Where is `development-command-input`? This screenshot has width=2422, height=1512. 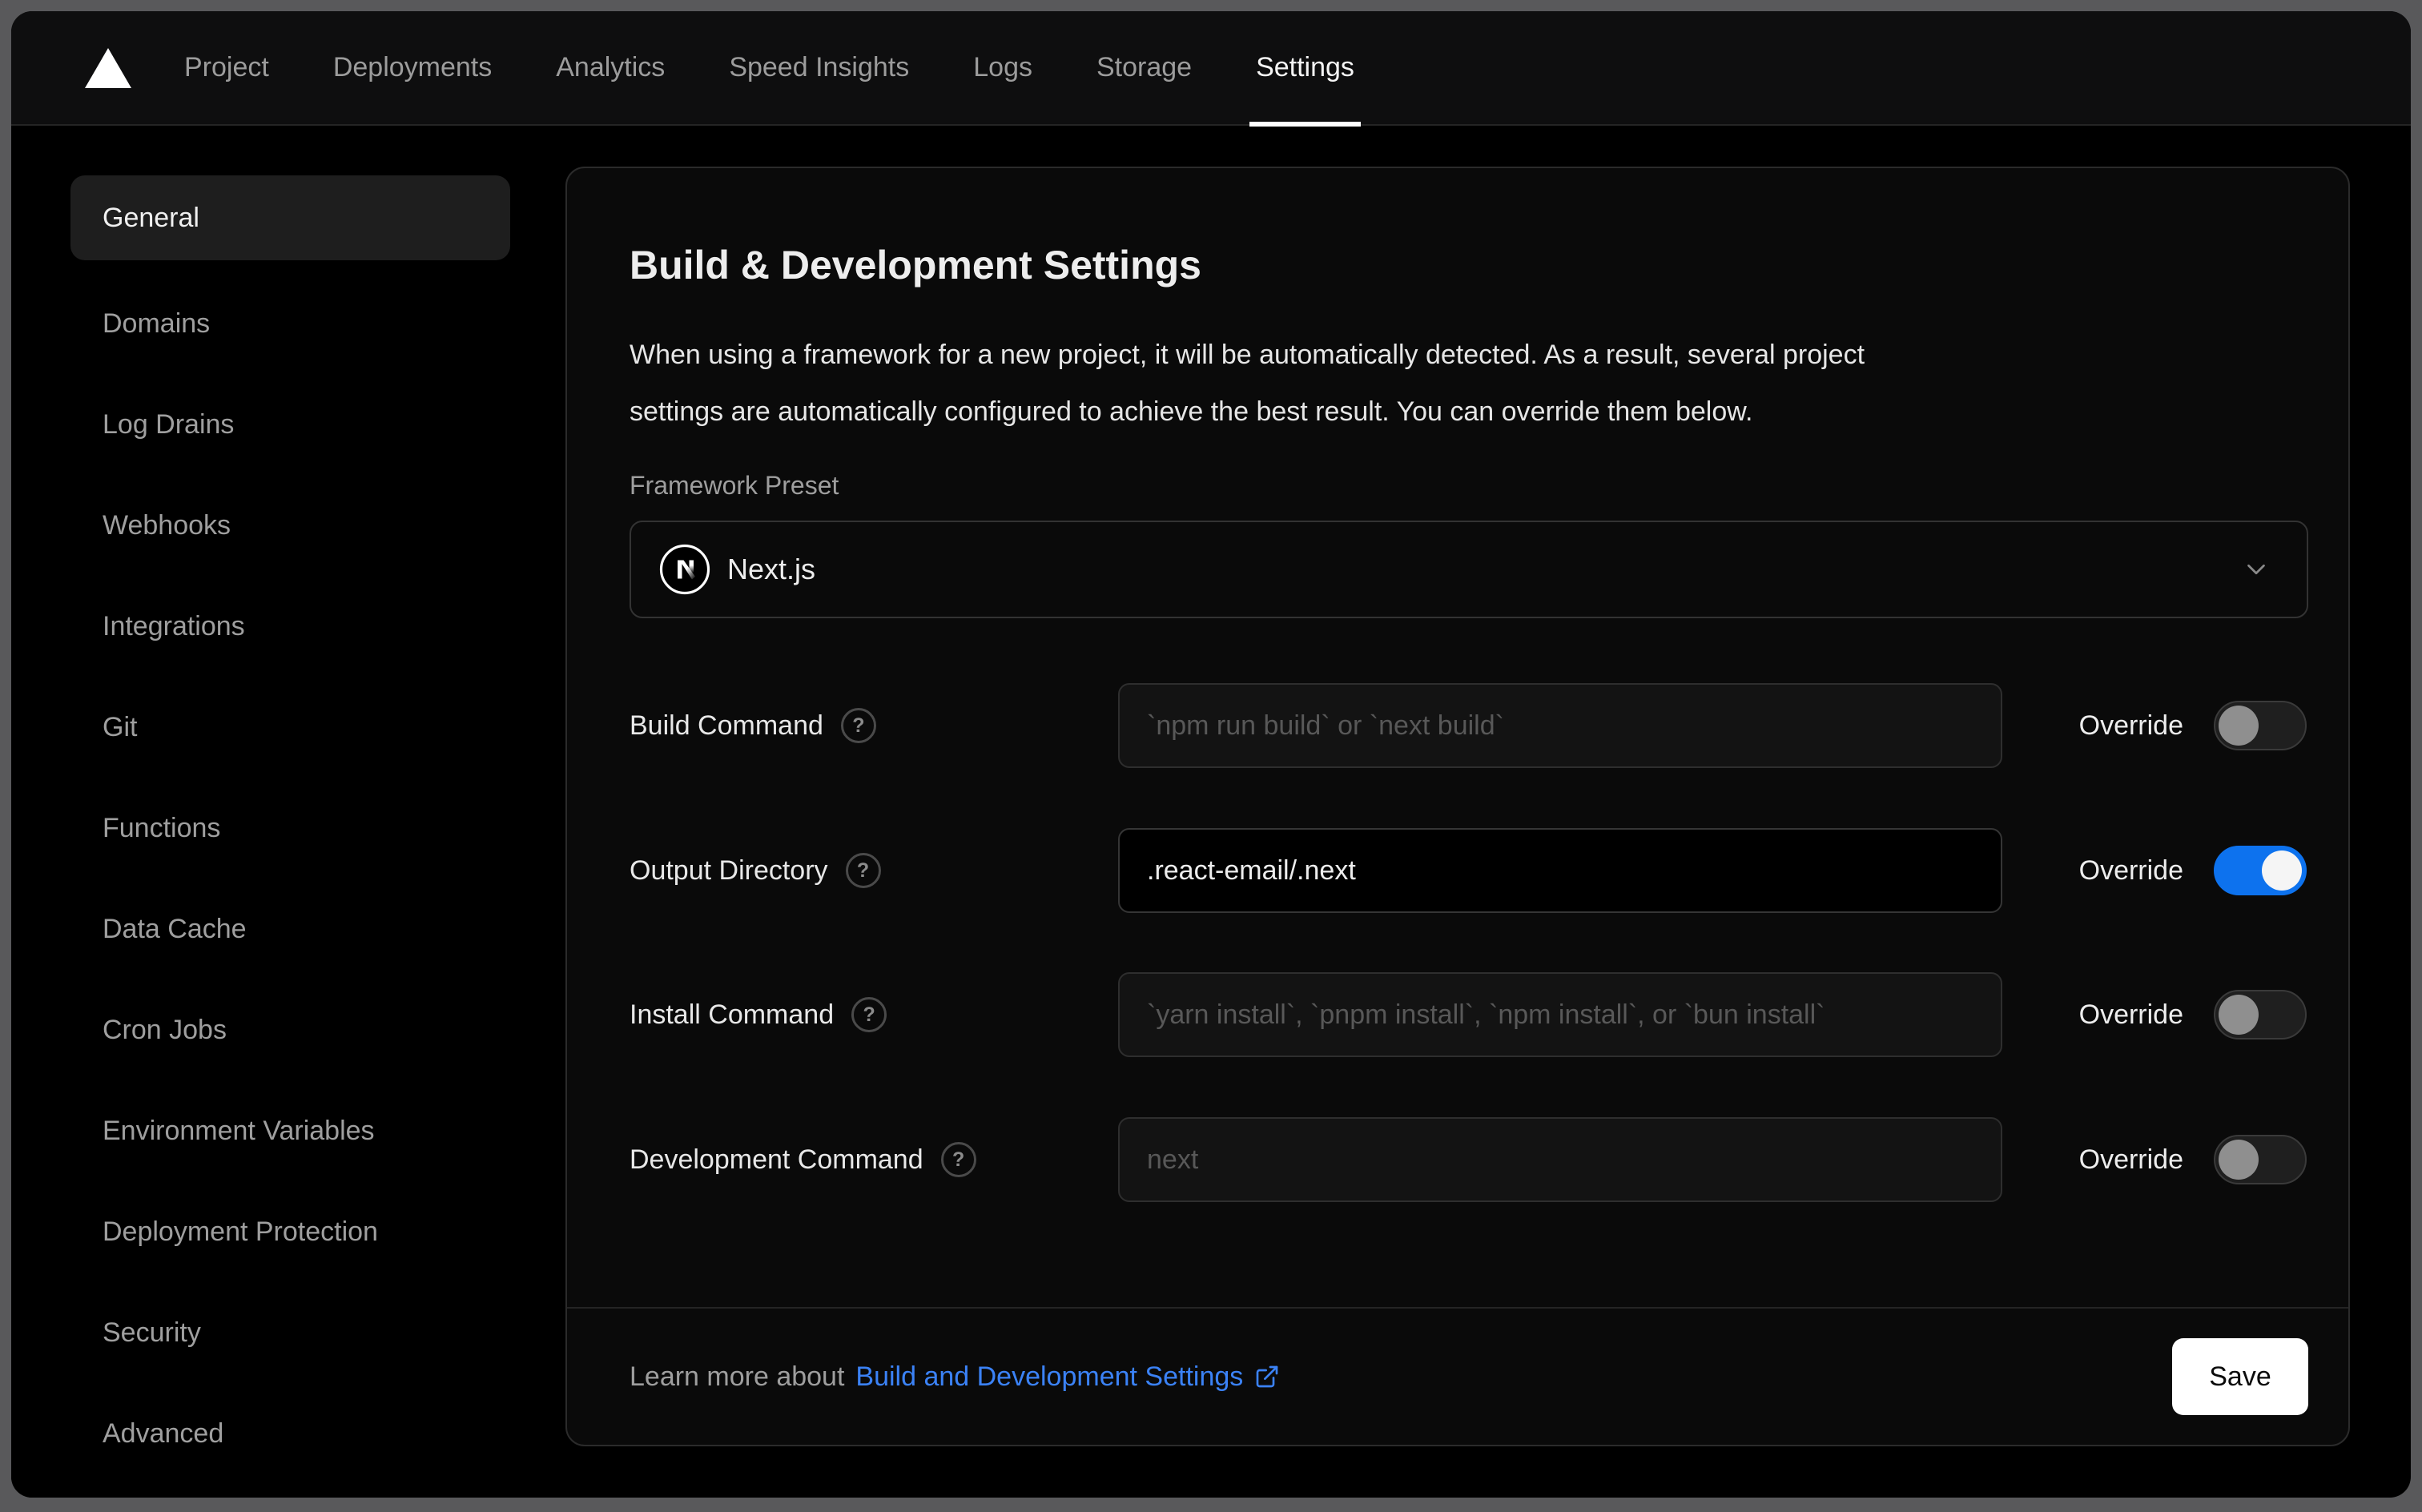
development-command-input is located at coordinates (1560, 1159).